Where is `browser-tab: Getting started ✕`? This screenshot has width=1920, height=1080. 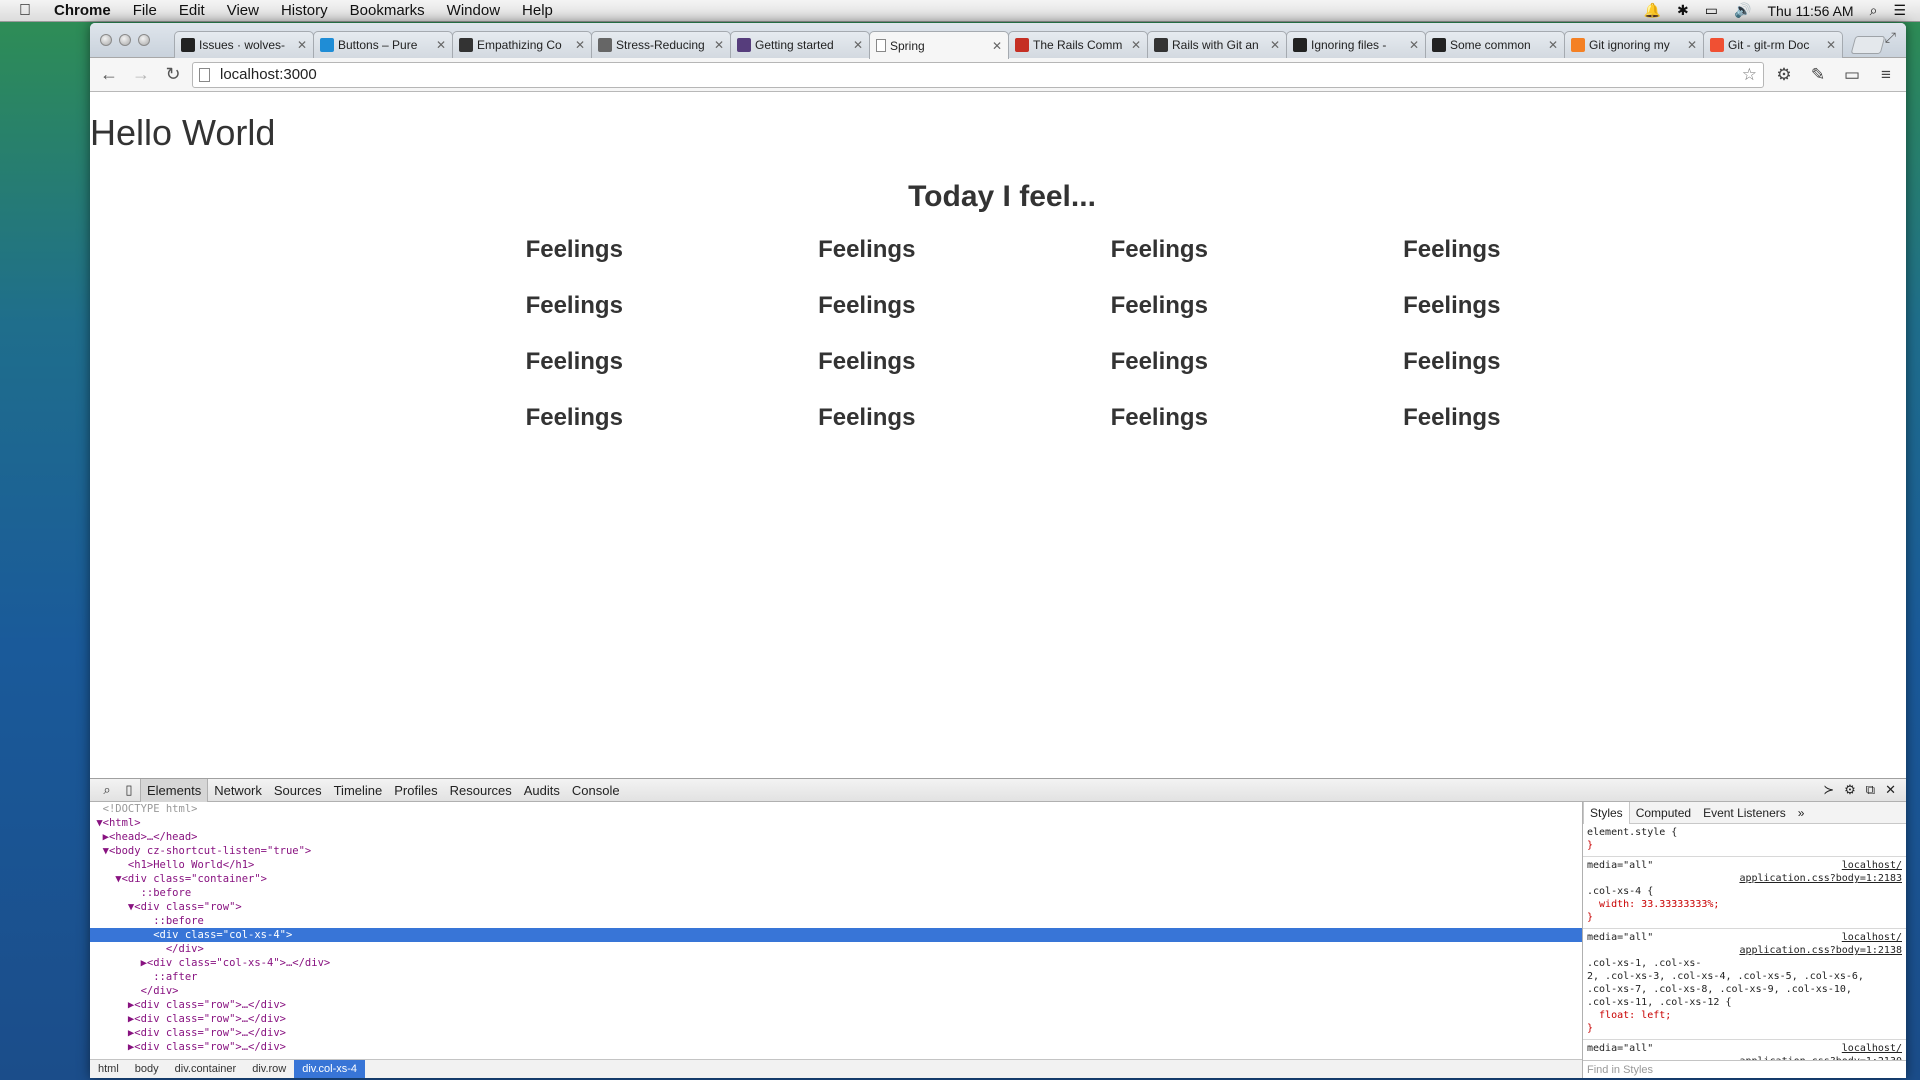
browser-tab: Getting started ✕ is located at coordinates (800, 44).